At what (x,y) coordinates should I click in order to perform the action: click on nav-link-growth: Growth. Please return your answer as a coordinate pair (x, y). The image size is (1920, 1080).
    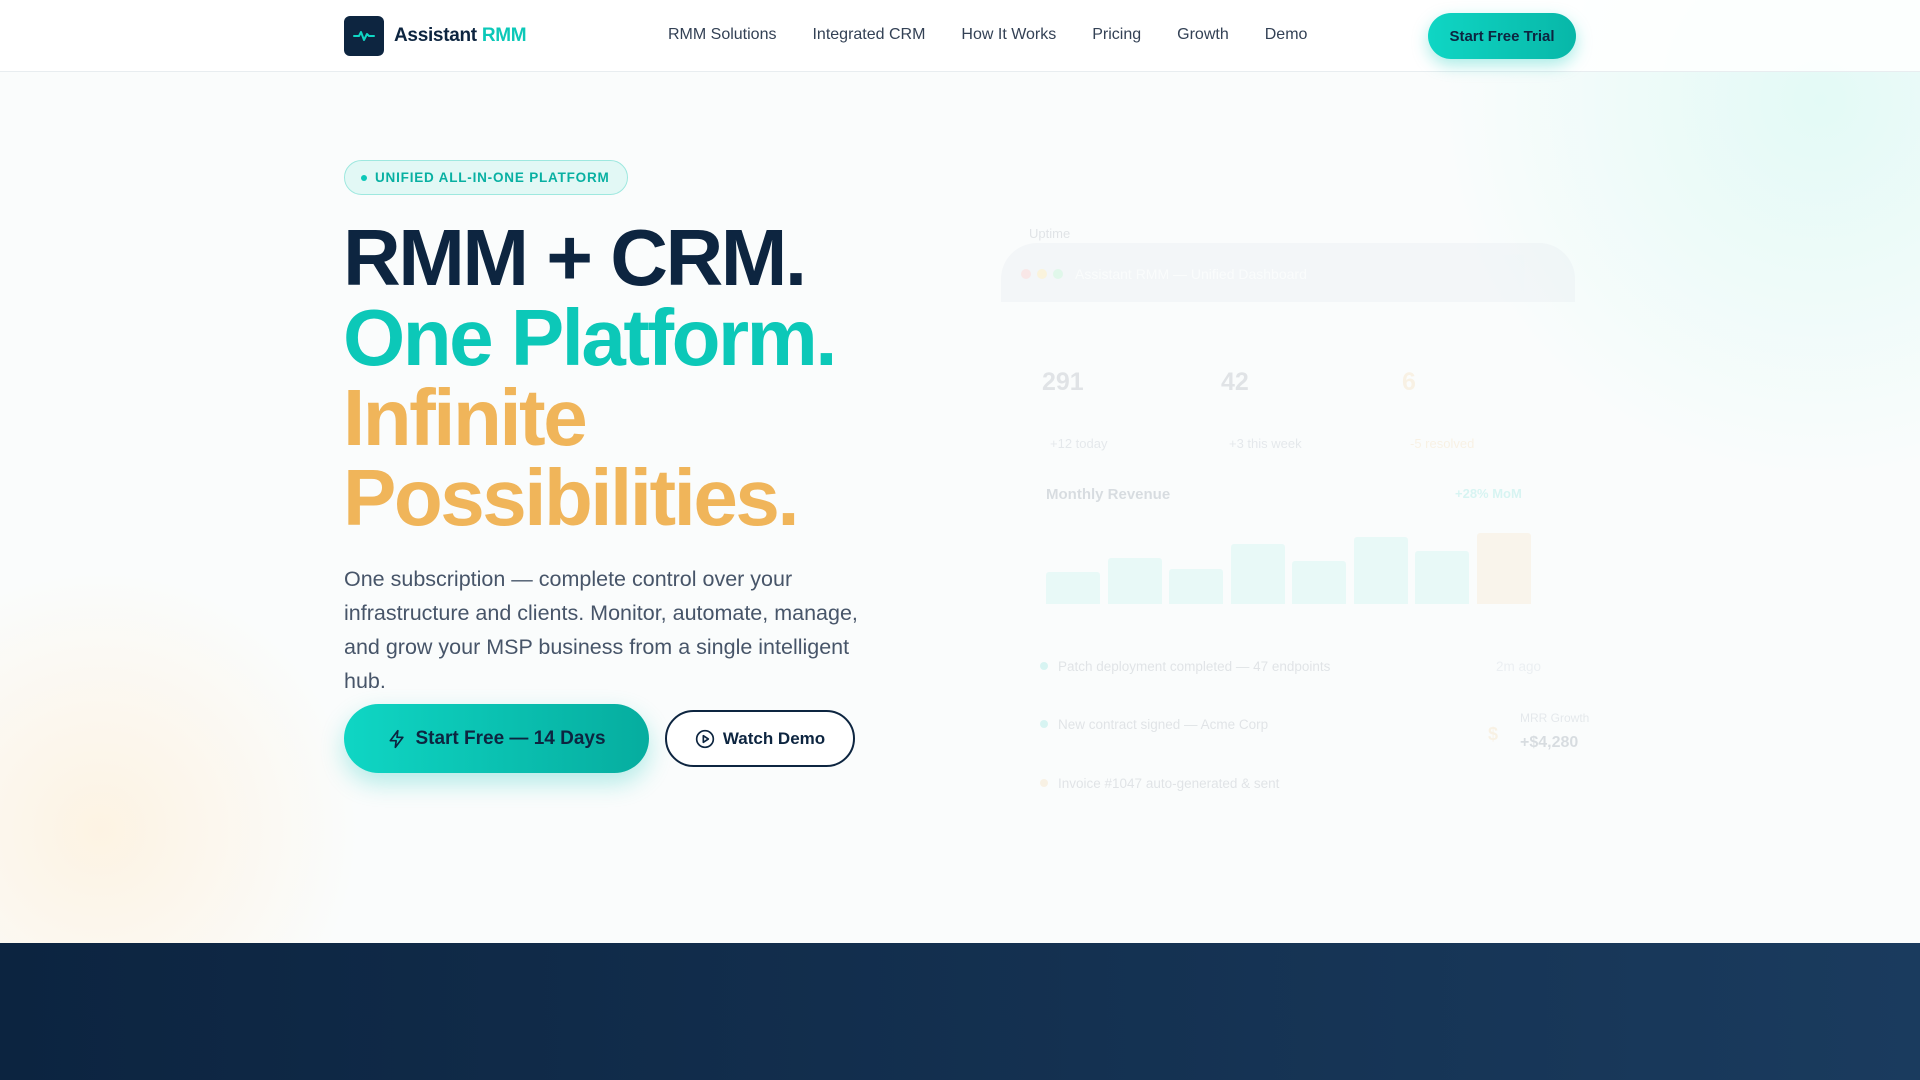
    Looking at the image, I should click on (1203, 35).